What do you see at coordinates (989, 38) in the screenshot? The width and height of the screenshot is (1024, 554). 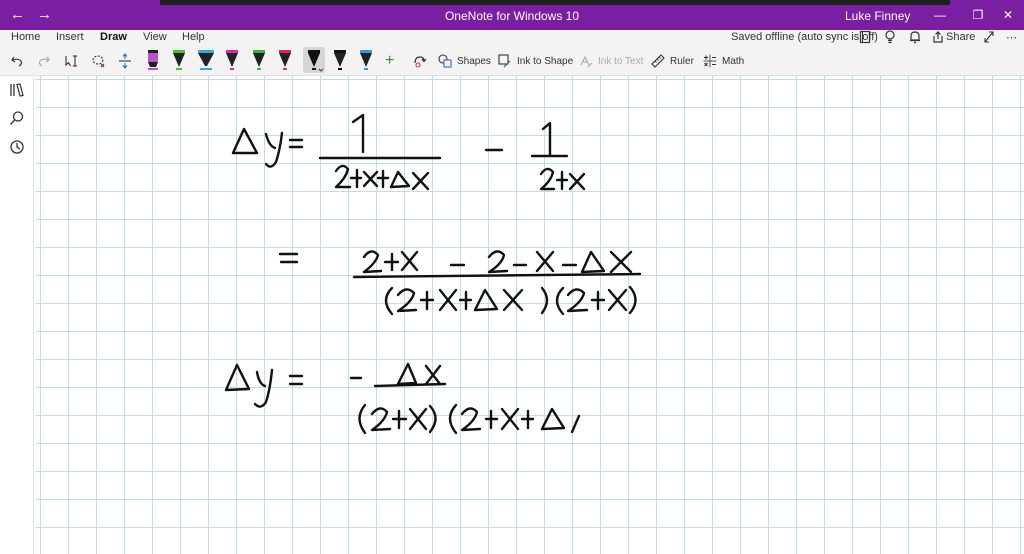 I see `fullscreen-icon` at bounding box center [989, 38].